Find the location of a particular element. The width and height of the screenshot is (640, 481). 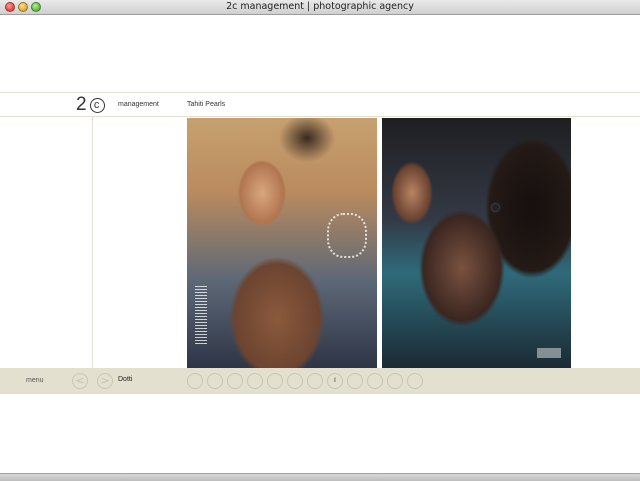

page-dot-current: I is located at coordinates (335, 381).